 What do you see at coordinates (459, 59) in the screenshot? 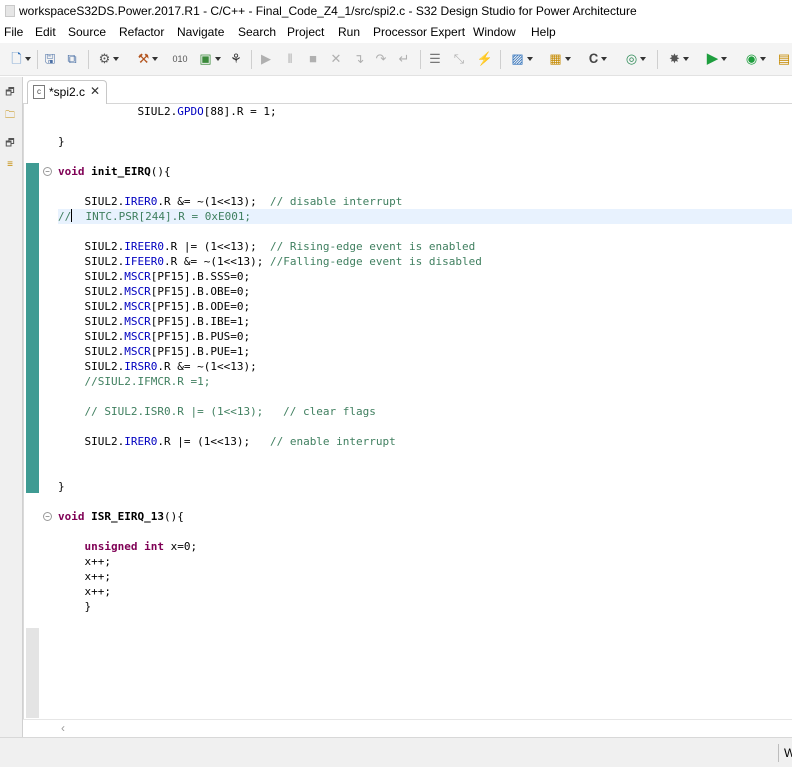
I see `skip-breakpoints-icon: ⤡` at bounding box center [459, 59].